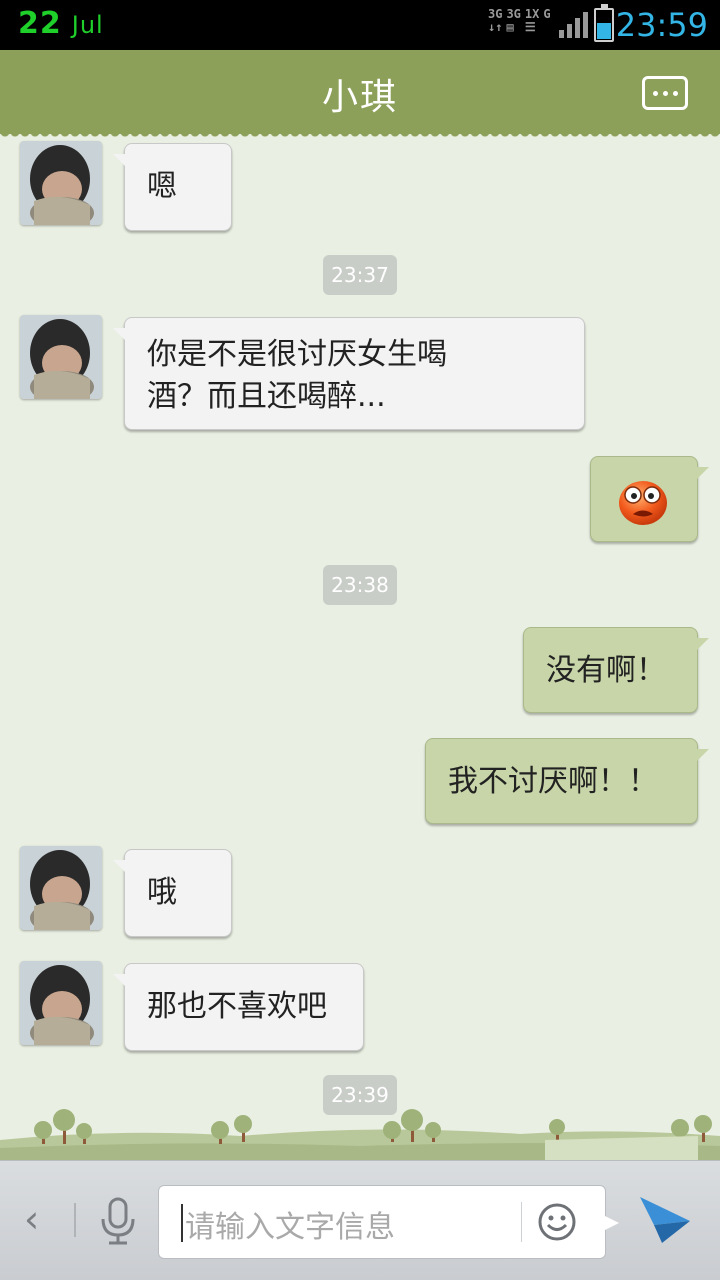  I want to click on status-date-day: 22, so click(40, 23).